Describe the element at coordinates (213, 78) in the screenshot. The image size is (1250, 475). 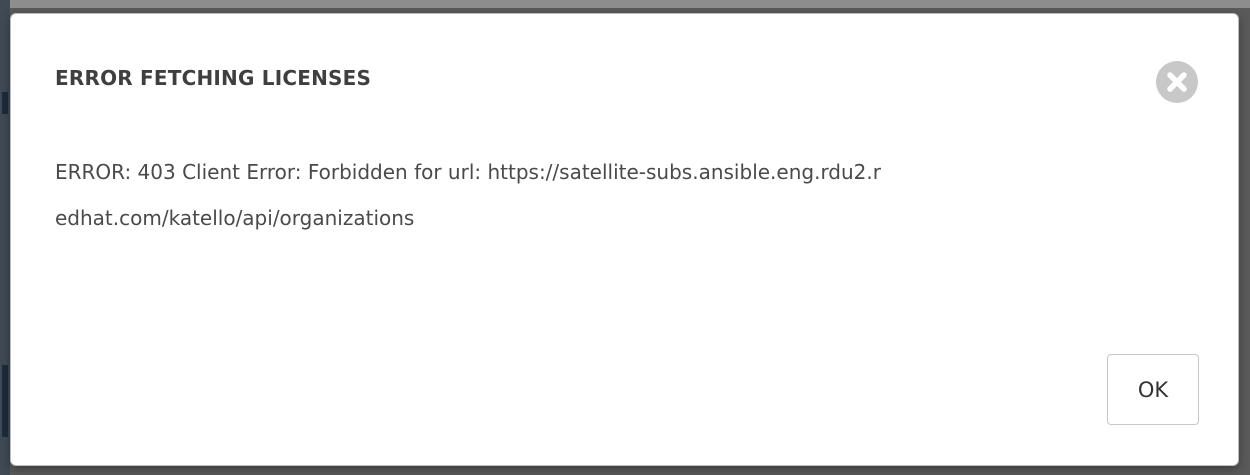
I see `dialog-title: ERROR FETCHING LICENSES` at that location.